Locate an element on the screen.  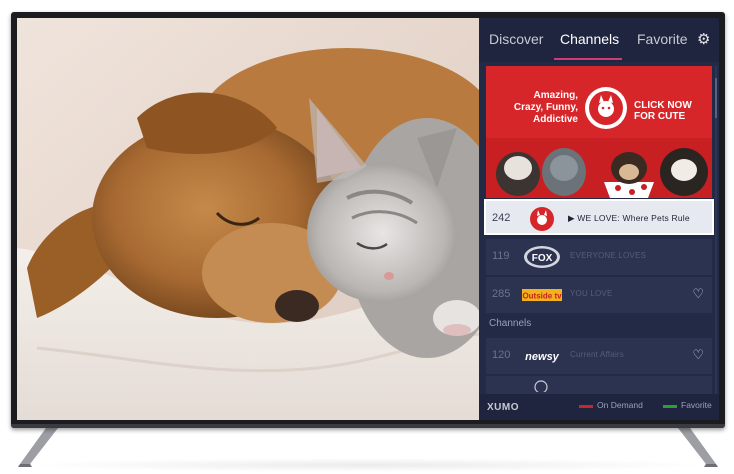
channel-program-title: ▶ WE LOVE: Where Pets Rule is located at coordinates (629, 218).